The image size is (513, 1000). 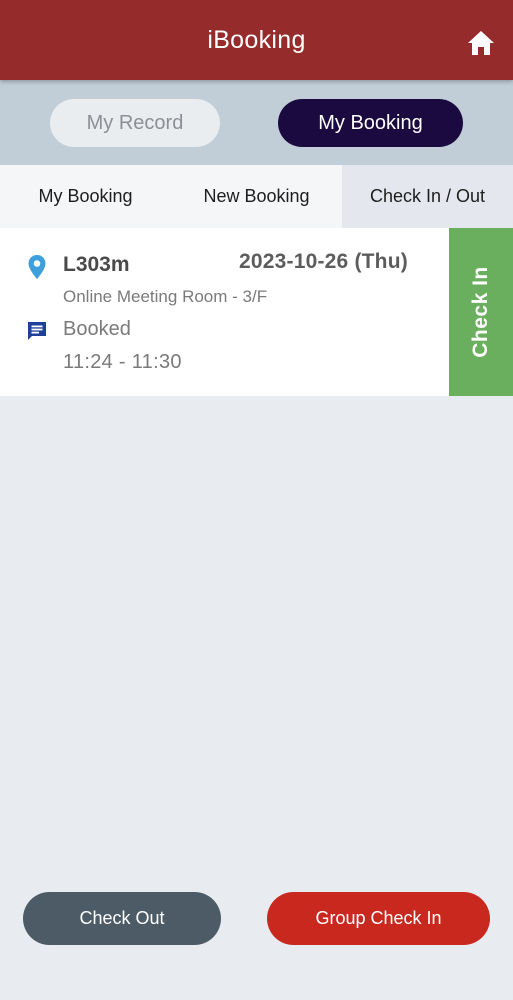 What do you see at coordinates (37, 267) in the screenshot?
I see `location-pin-icon` at bounding box center [37, 267].